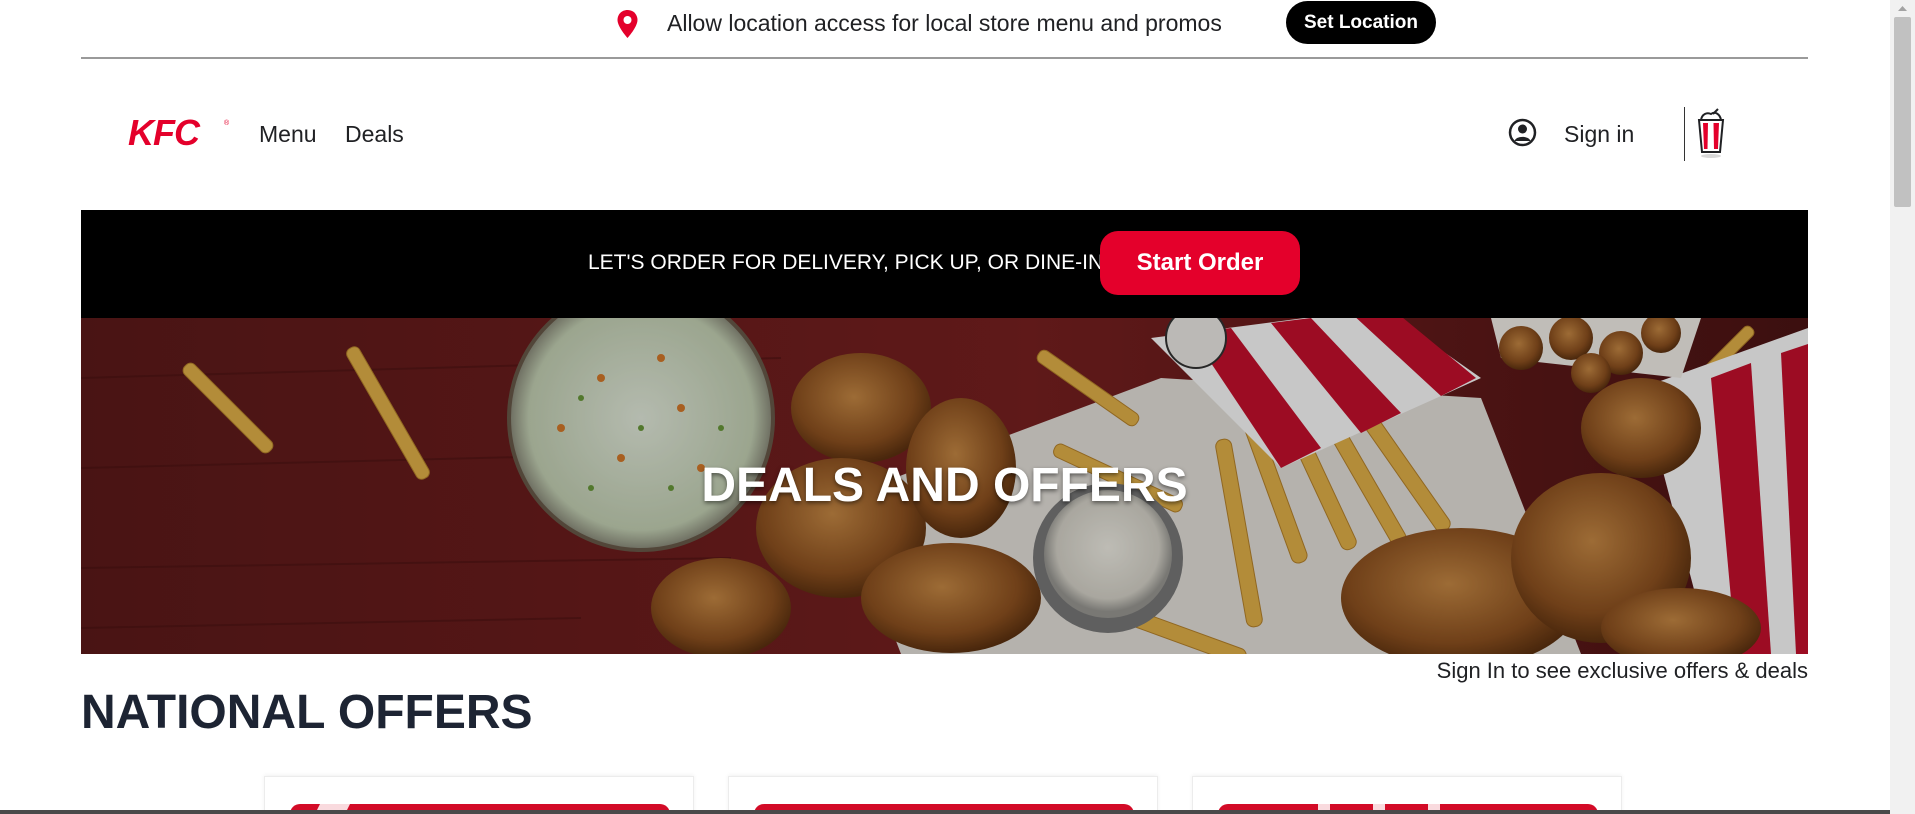  I want to click on scroll-up-arrow-icon, so click(1902, 8).